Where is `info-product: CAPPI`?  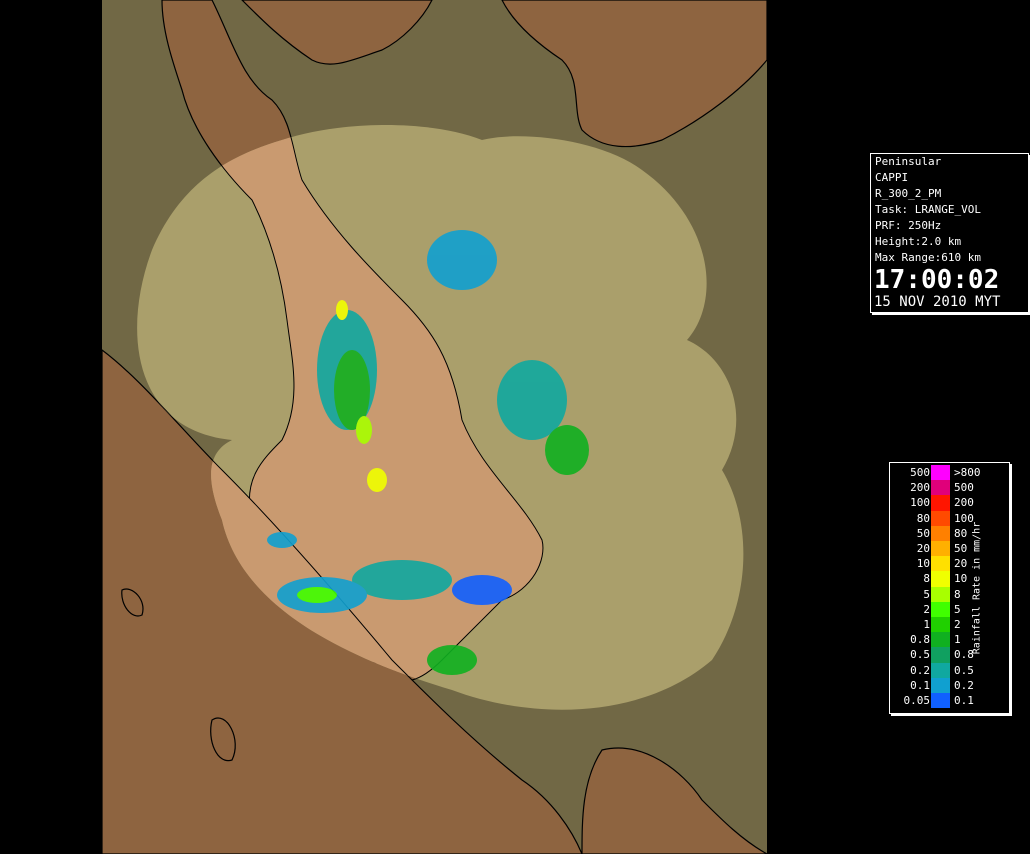
info-product: CAPPI is located at coordinates (892, 177).